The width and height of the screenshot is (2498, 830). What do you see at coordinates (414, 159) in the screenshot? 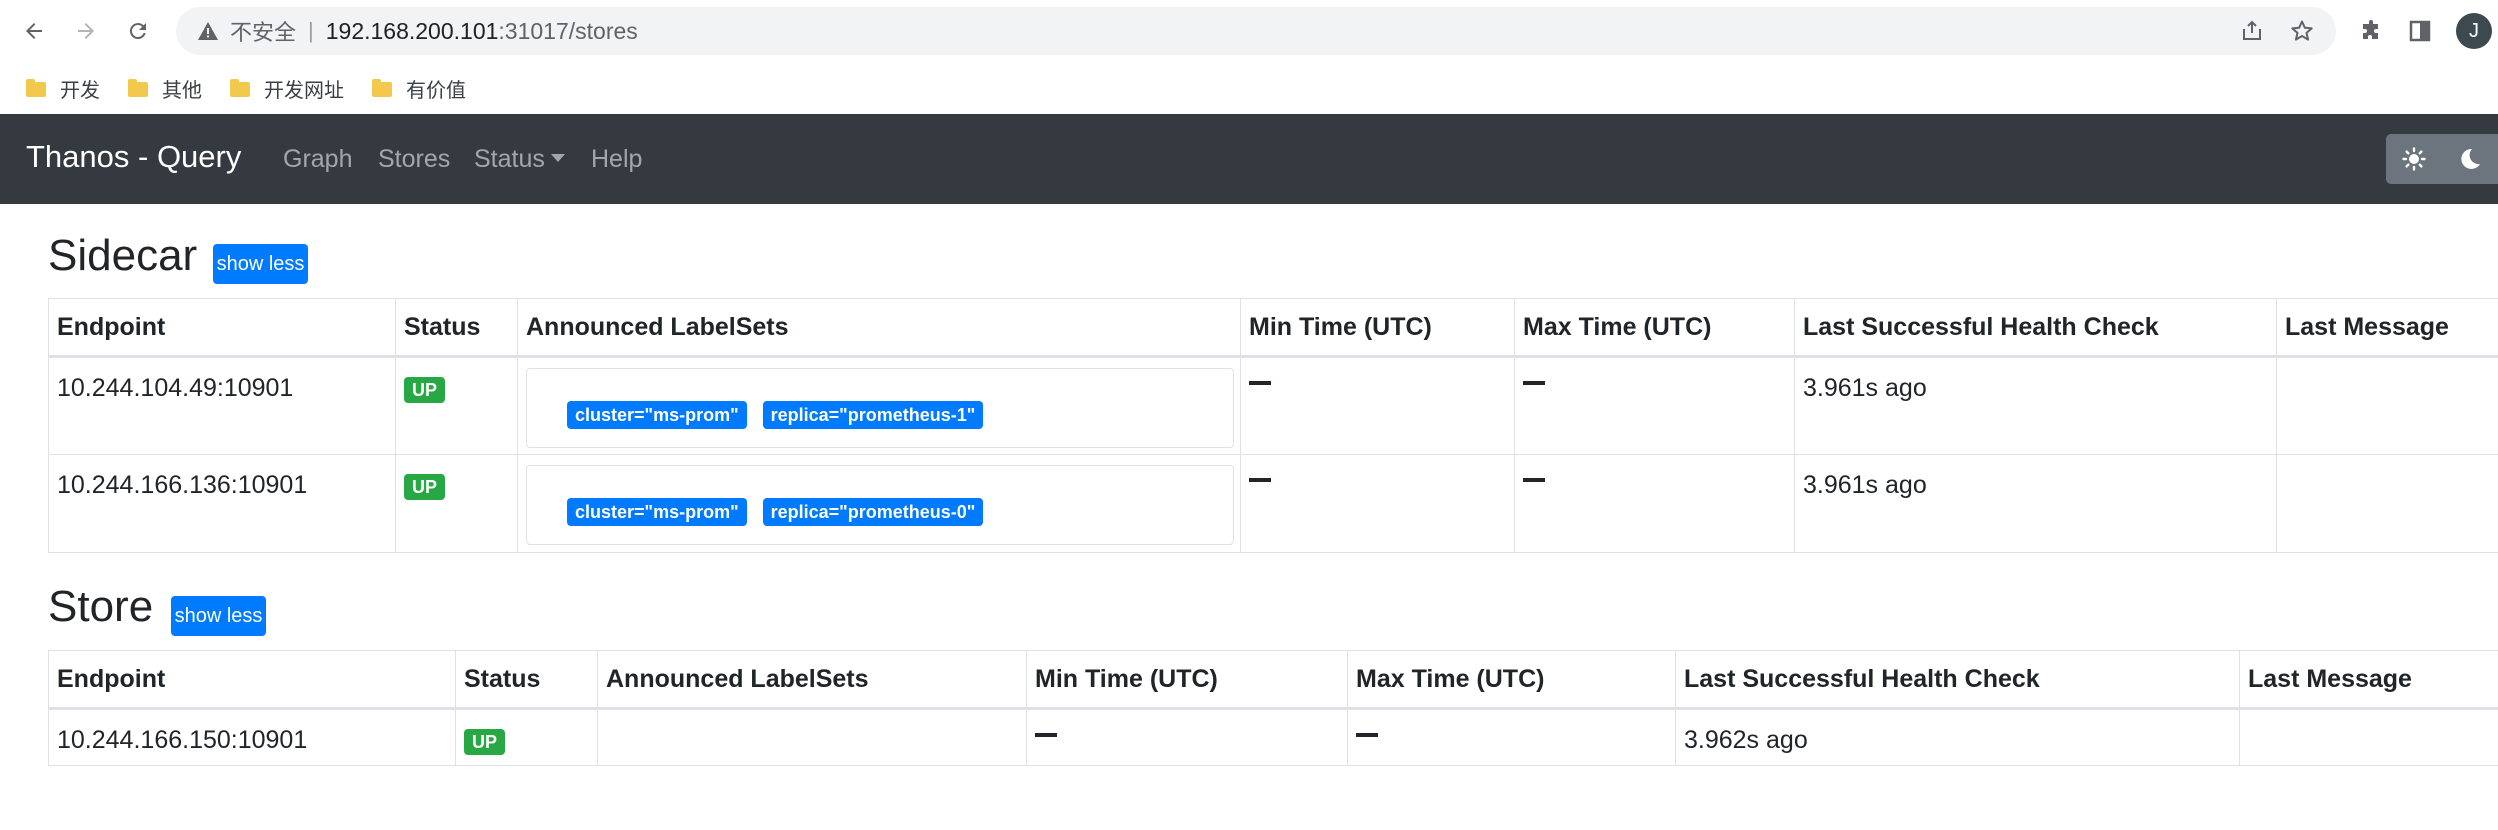
I see `nav-link-stores: Stores` at bounding box center [414, 159].